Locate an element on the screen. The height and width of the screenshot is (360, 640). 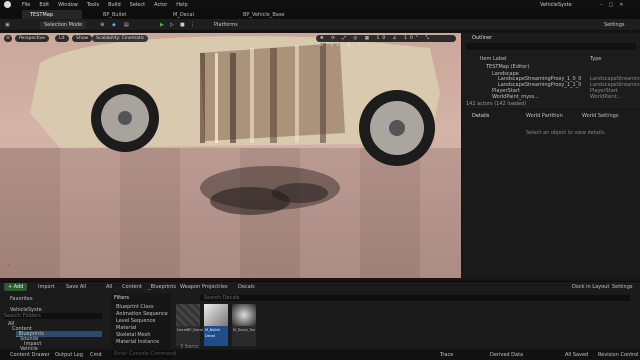
breadcrumb-projectiles: Projectiles is located at coordinates (215, 287).